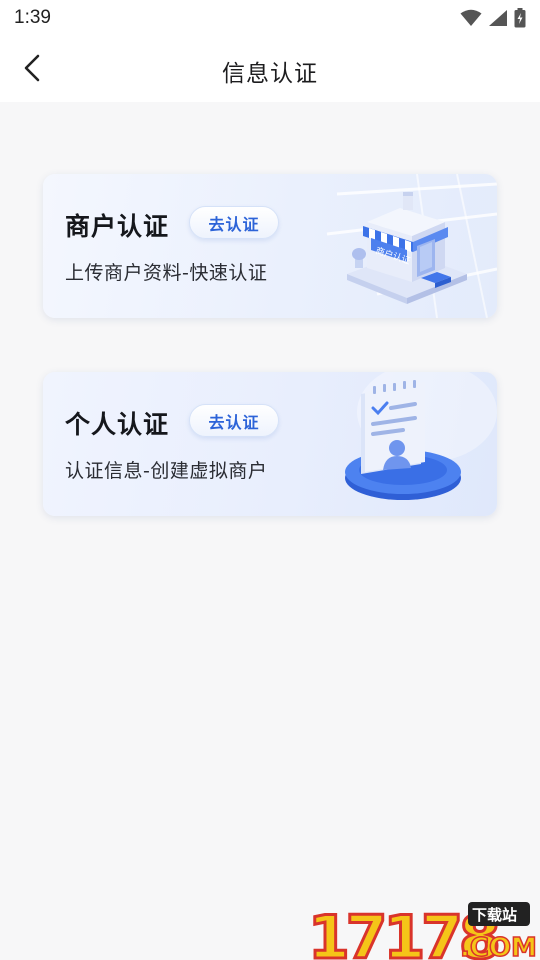  What do you see at coordinates (270, 74) in the screenshot?
I see `page-title: 信息认证` at bounding box center [270, 74].